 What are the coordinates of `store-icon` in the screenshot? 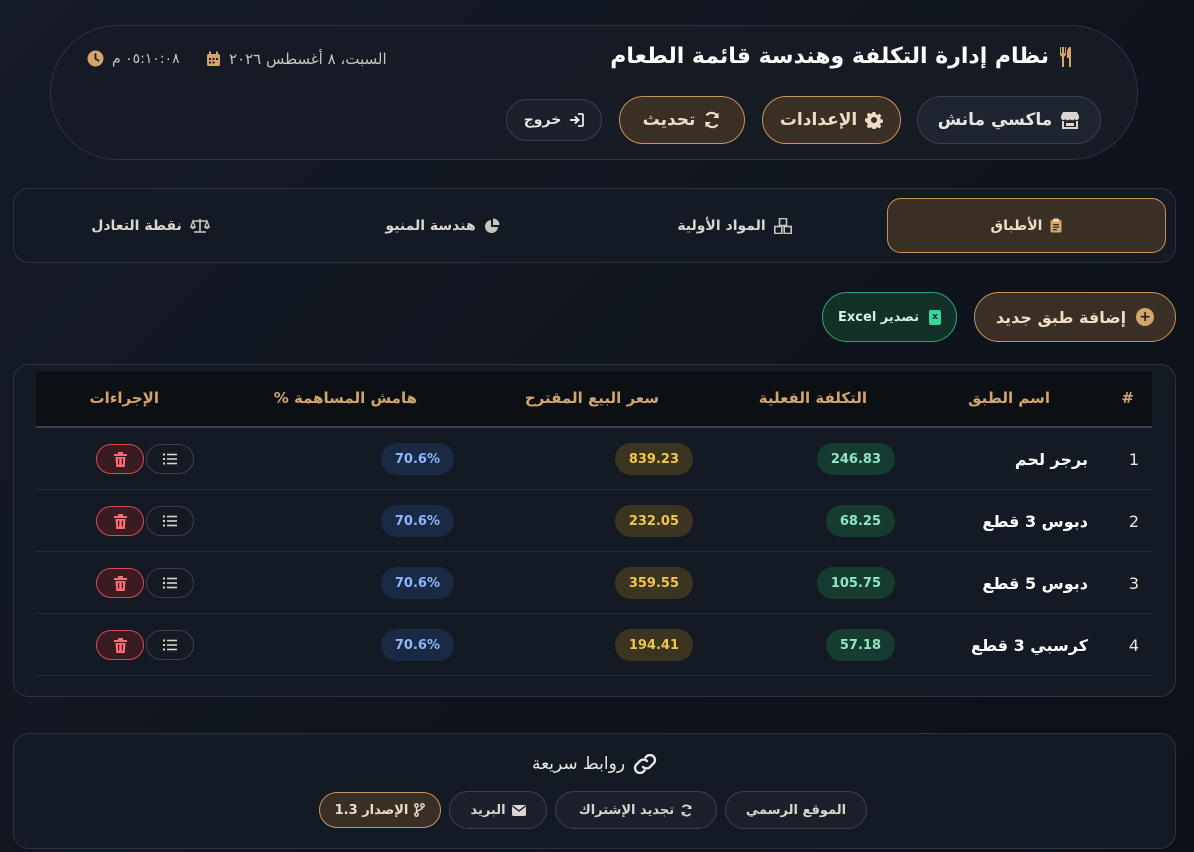 It's located at (1070, 120).